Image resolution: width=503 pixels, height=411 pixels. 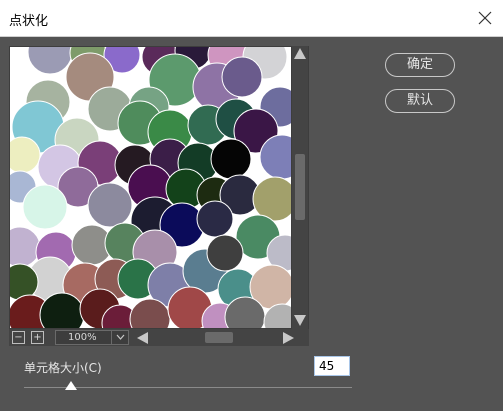 I want to click on scroll-down-icon, so click(x=300, y=320).